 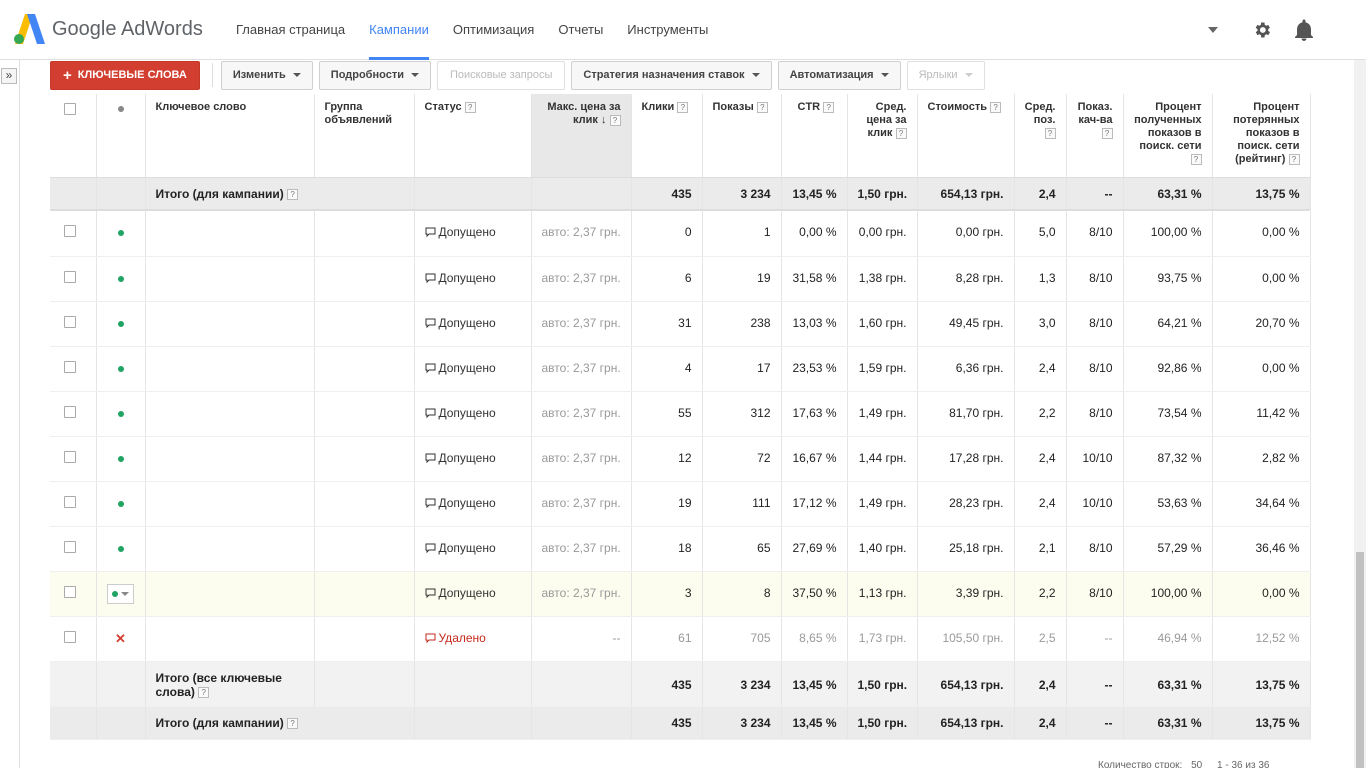 What do you see at coordinates (108, 29) in the screenshot?
I see `adwords-logo: Google AdWords` at bounding box center [108, 29].